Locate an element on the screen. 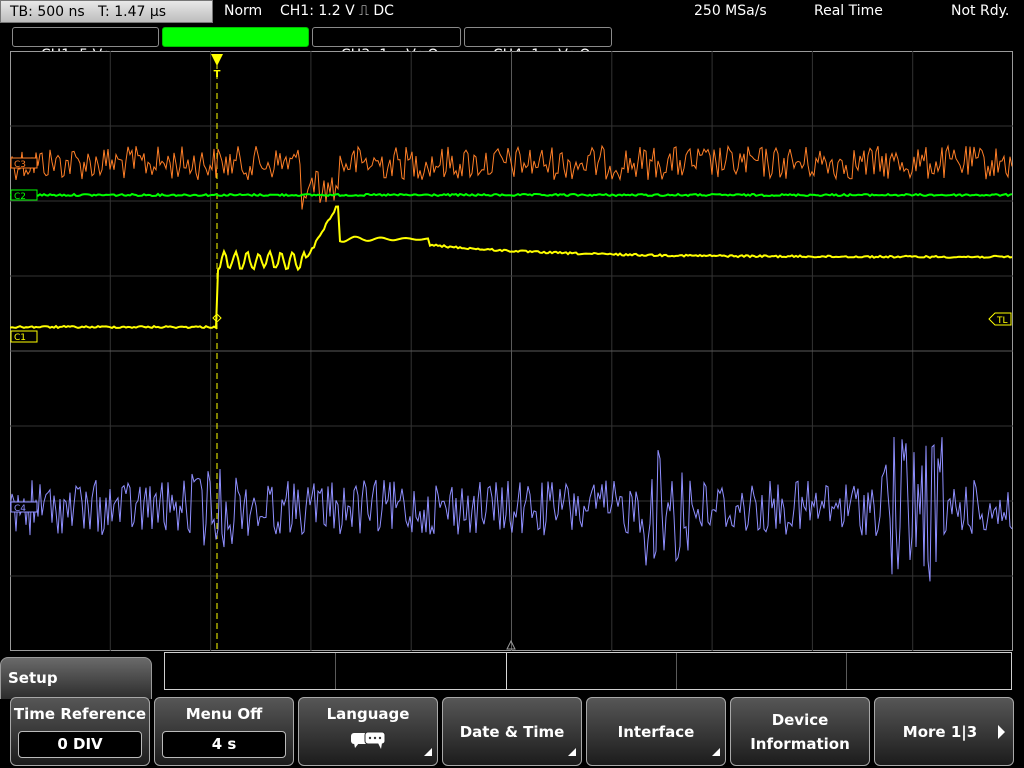  ch4-offset-marker: C4 is located at coordinates (24, 507).